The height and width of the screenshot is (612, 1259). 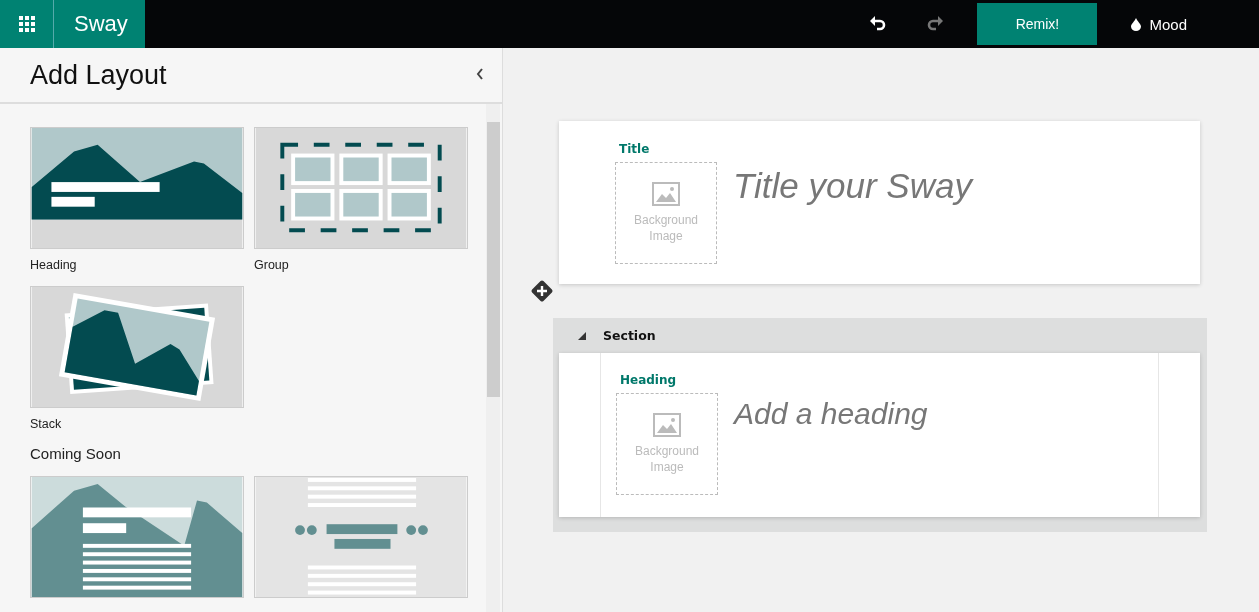 What do you see at coordinates (361, 188) in the screenshot?
I see `group-layout-drawing` at bounding box center [361, 188].